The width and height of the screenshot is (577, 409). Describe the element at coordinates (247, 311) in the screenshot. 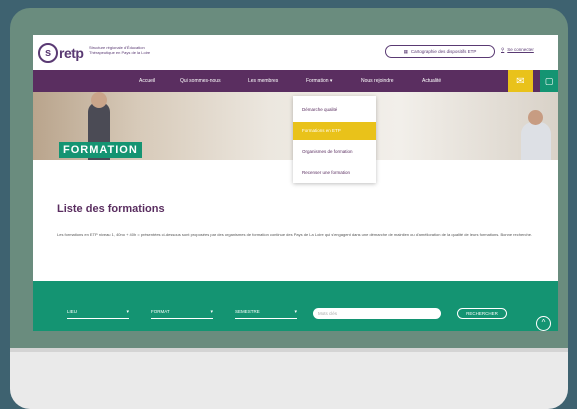

I see `semestre-label: SEMESTRE` at that location.